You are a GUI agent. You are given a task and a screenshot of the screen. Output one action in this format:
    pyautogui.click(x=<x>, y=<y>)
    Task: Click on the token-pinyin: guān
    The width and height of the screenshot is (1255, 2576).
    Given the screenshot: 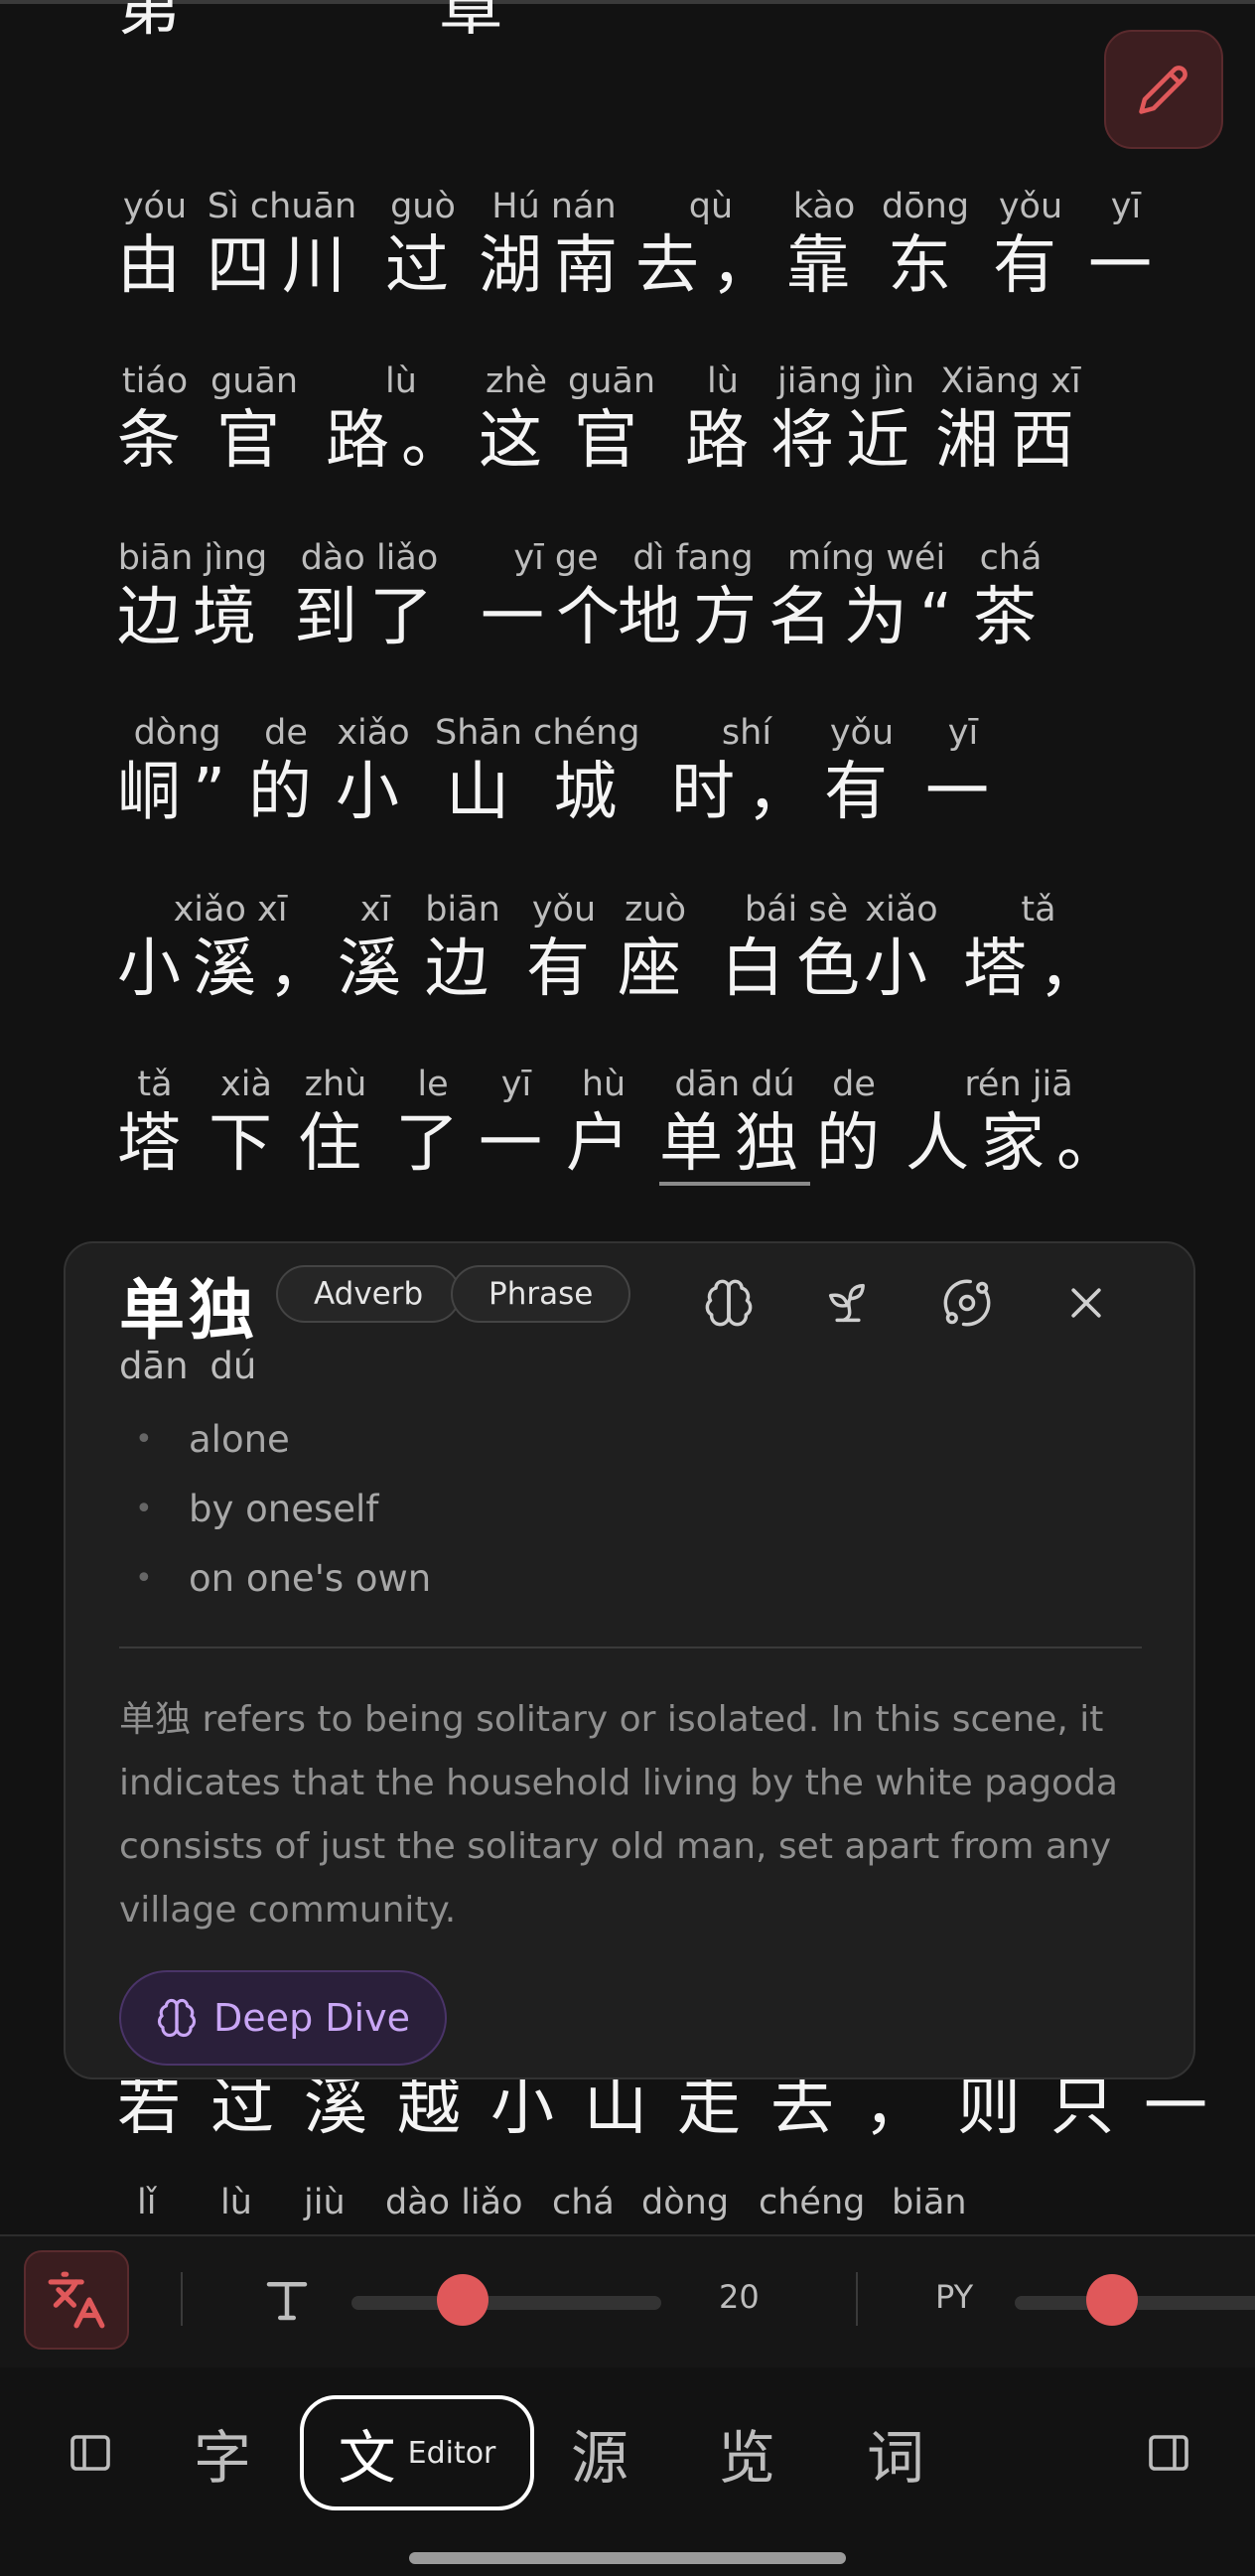 What is the action you would take?
    pyautogui.click(x=612, y=381)
    